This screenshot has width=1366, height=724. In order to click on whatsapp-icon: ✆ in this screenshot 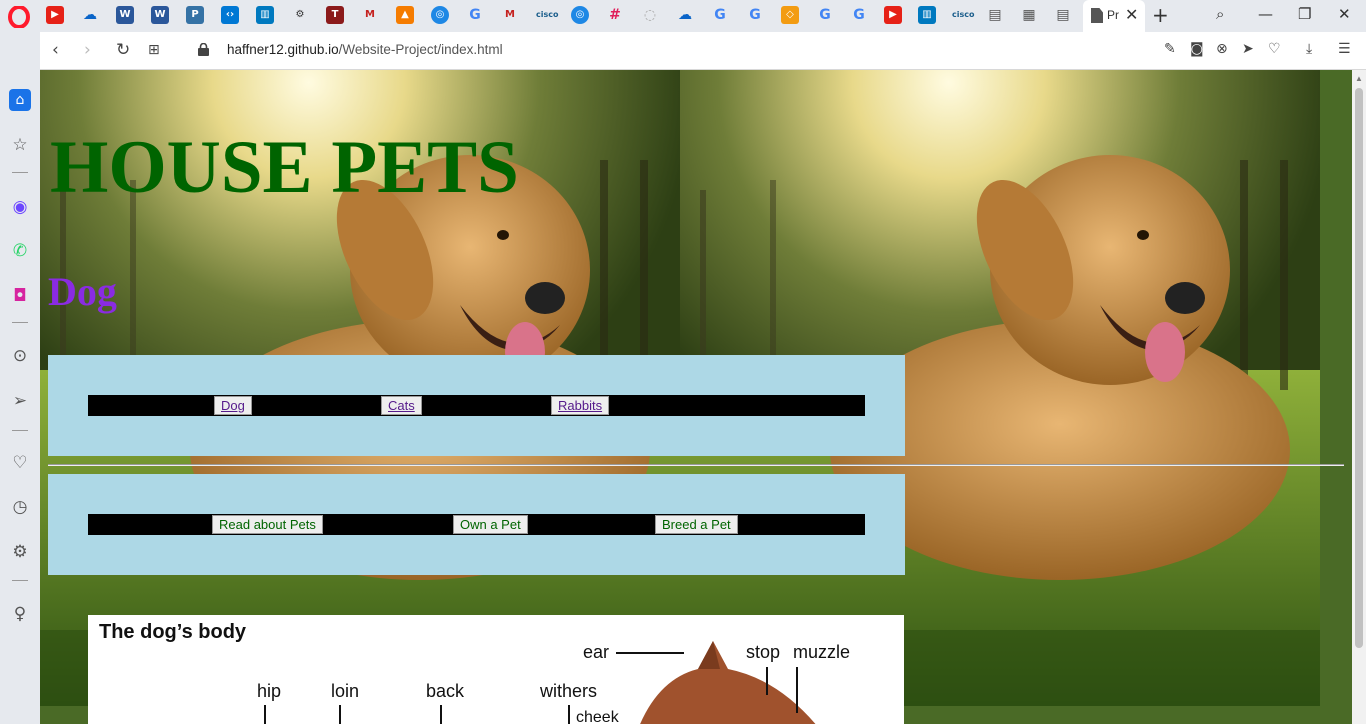, I will do `click(20, 251)`.